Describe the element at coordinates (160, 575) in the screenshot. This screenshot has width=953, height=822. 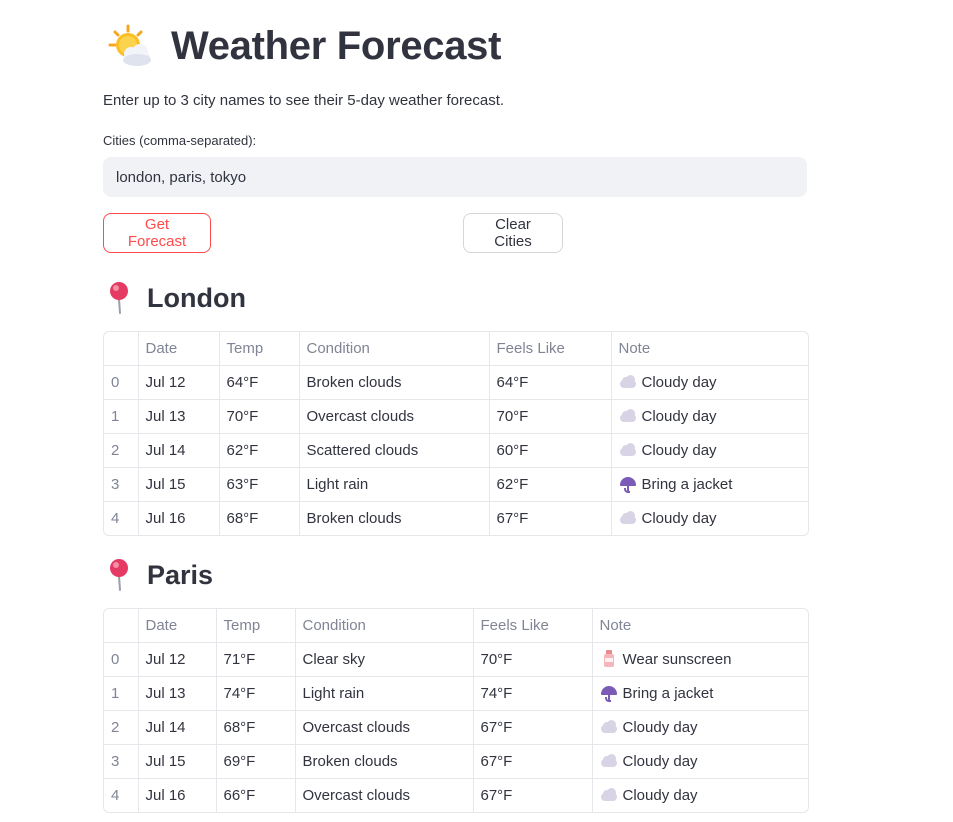
I see `city-header-paris: Paris` at that location.